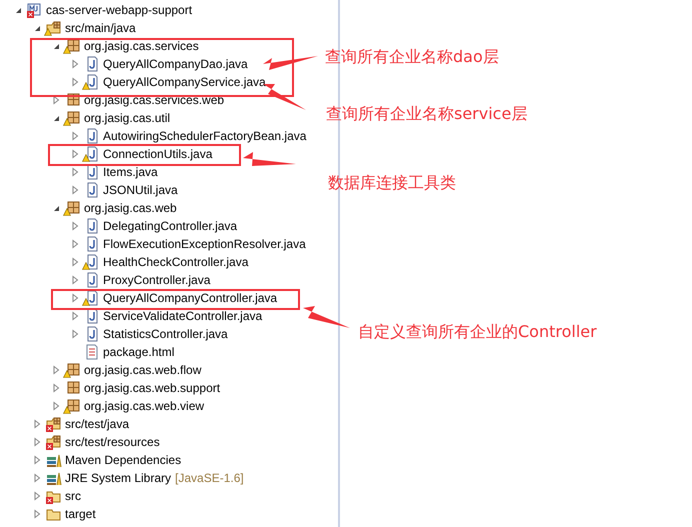 The height and width of the screenshot is (527, 692). What do you see at coordinates (100, 28) in the screenshot?
I see `tree-item: src/main/java` at bounding box center [100, 28].